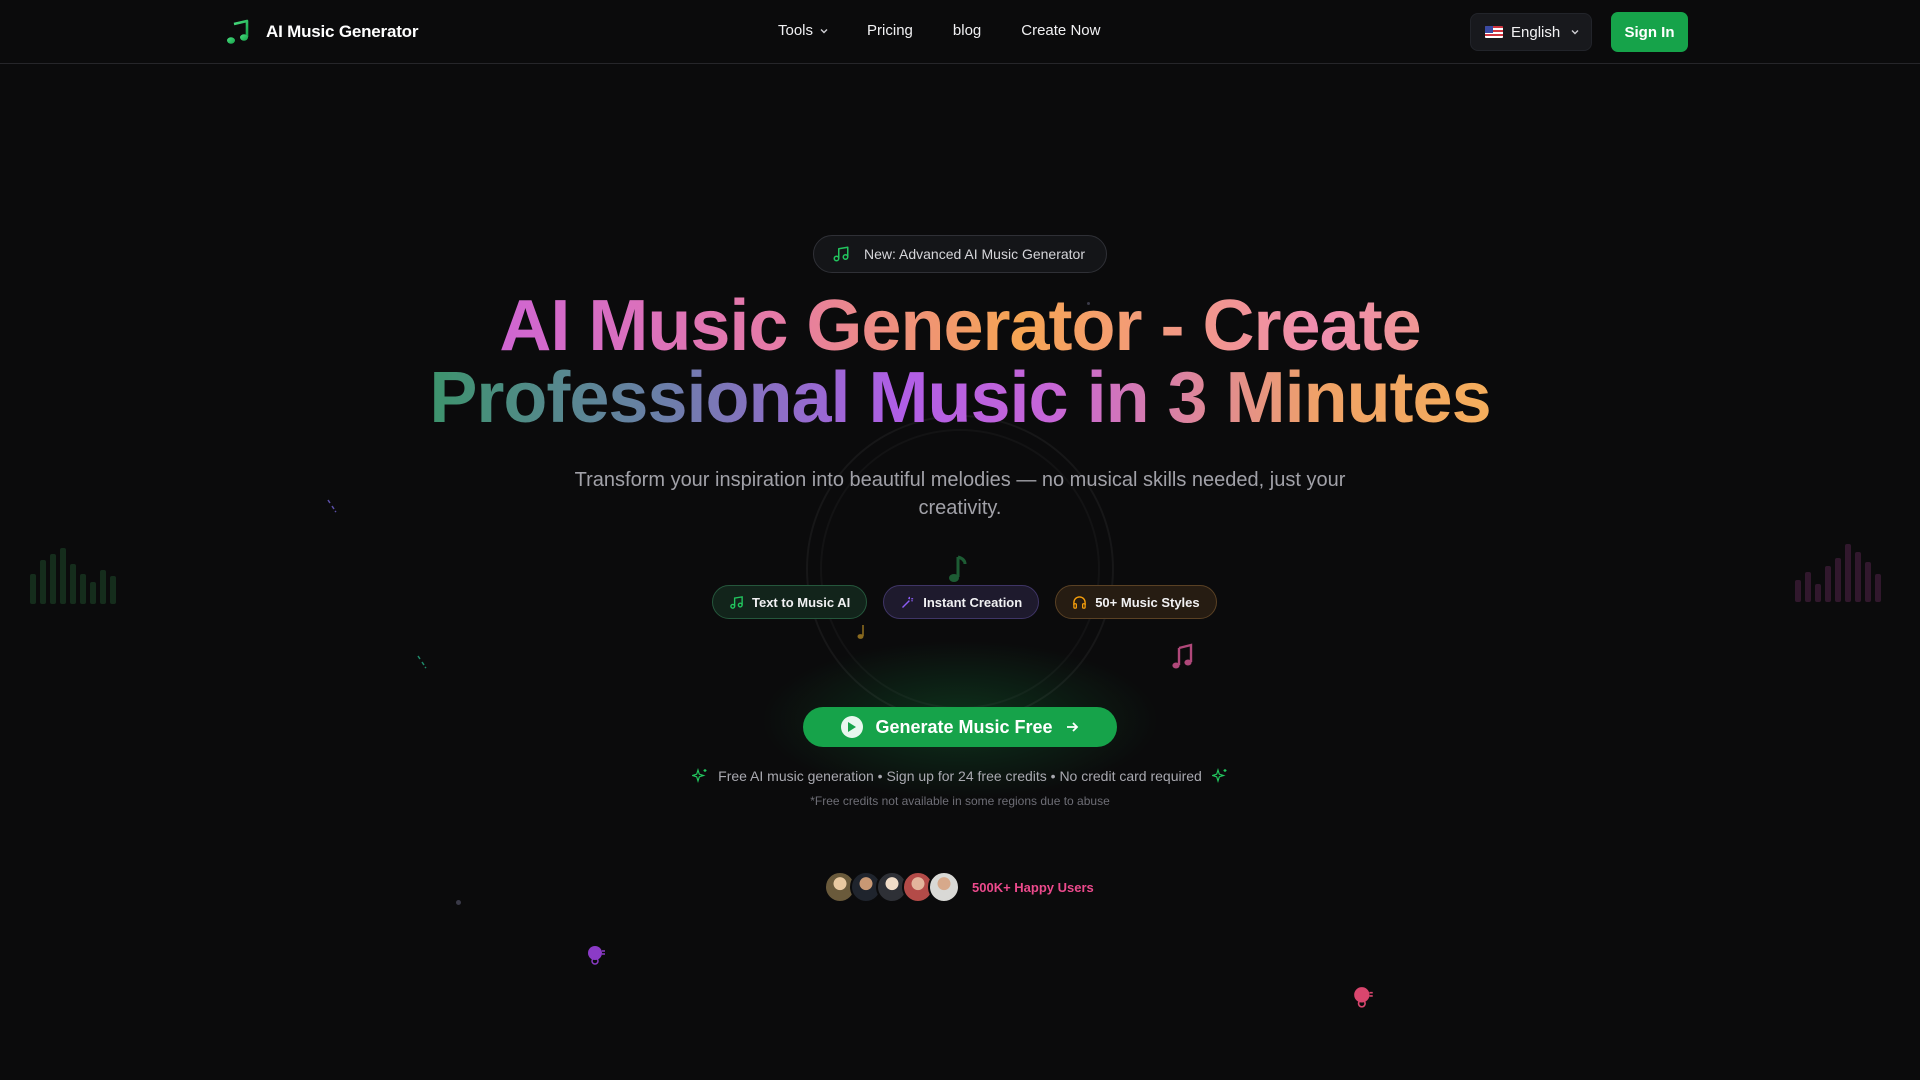  I want to click on magic-wand-icon, so click(908, 602).